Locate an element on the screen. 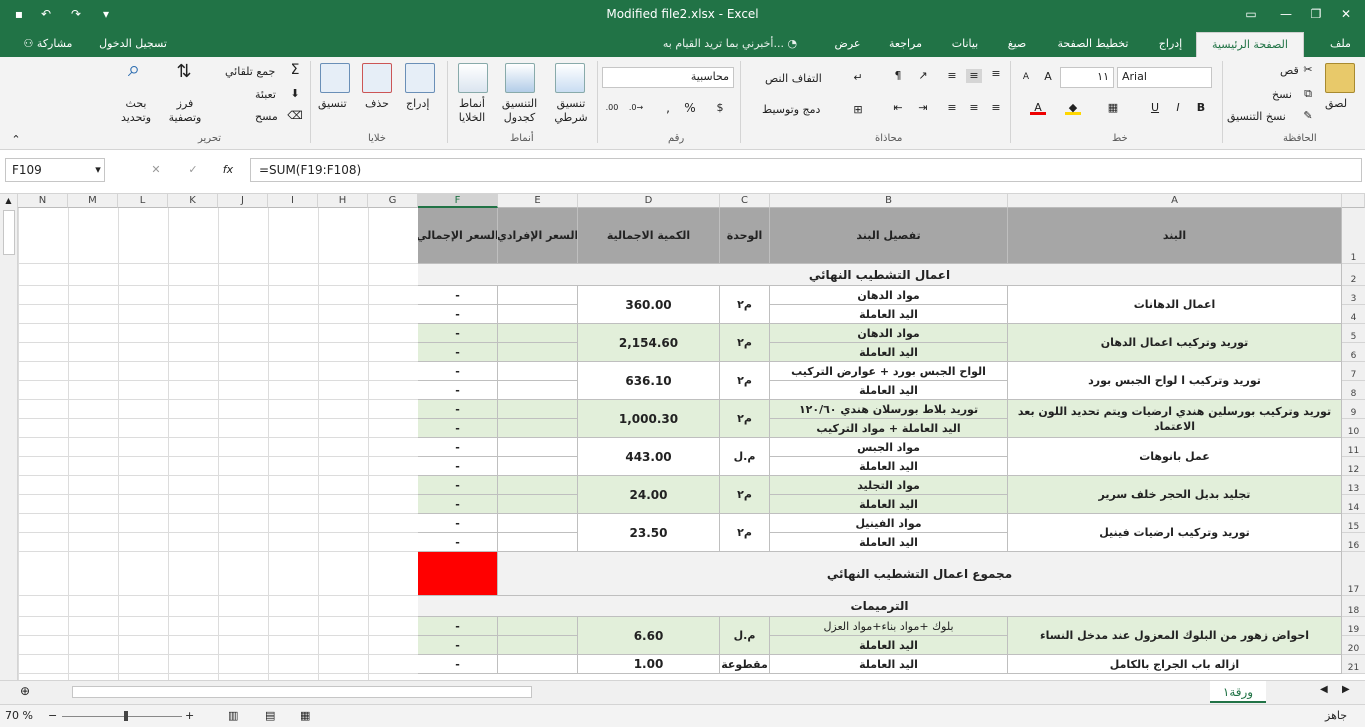 This screenshot has width=1365, height=727. tell-me-box: أخبرني بما تريد القيام به... ◔ is located at coordinates (730, 43).